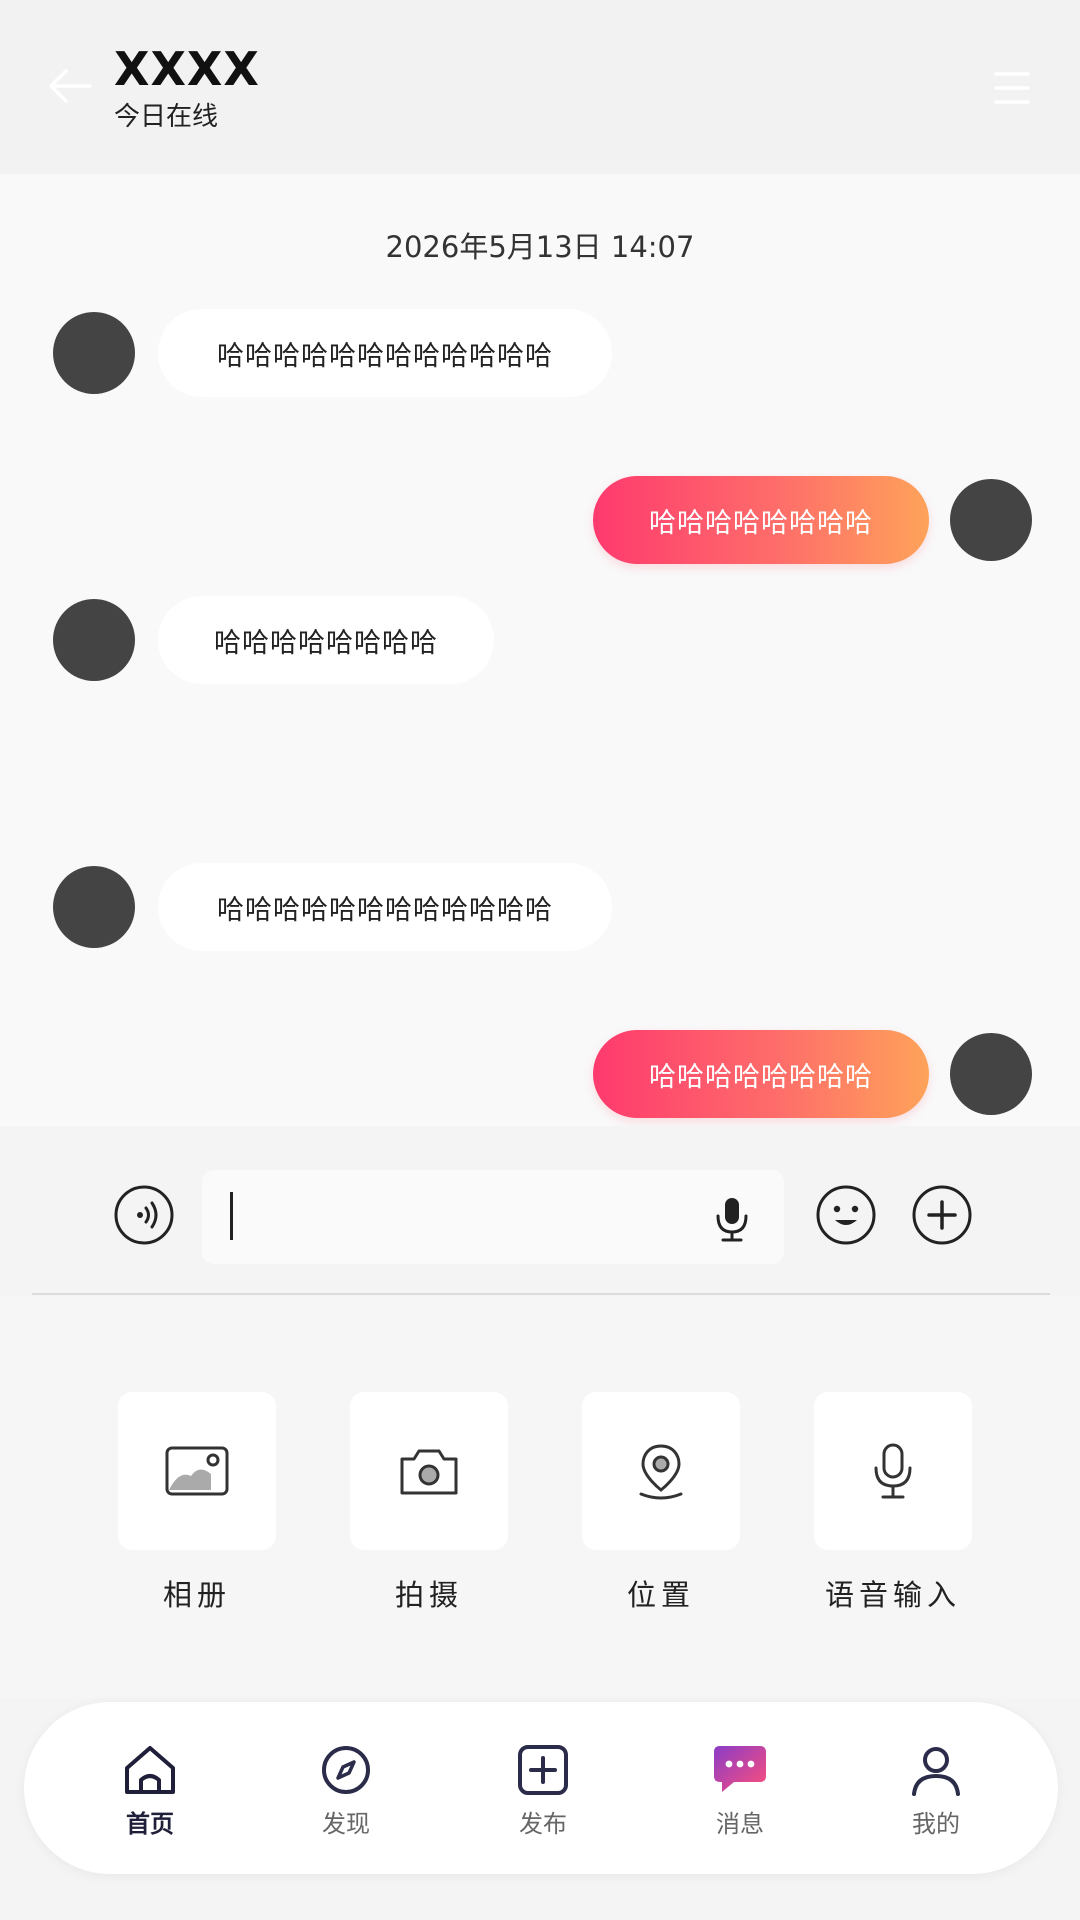 This screenshot has width=1080, height=1920. What do you see at coordinates (936, 1824) in the screenshot?
I see `nav-profile-label: 我的` at bounding box center [936, 1824].